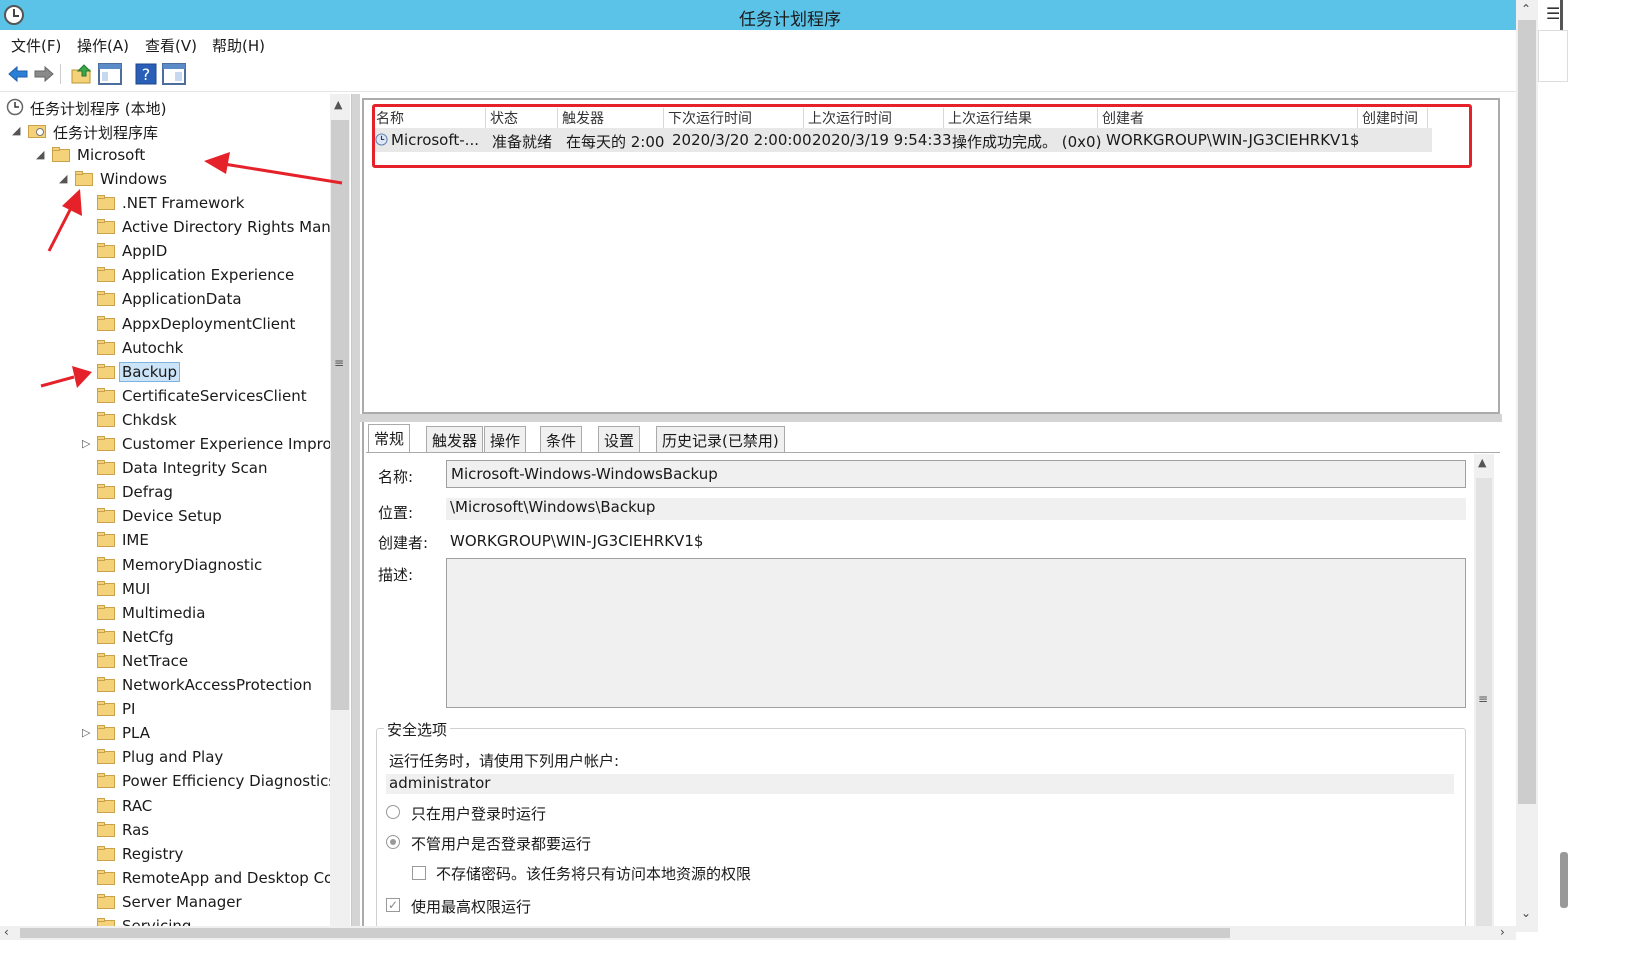 Image resolution: width=1626 pixels, height=973 pixels. Describe the element at coordinates (110, 74) in the screenshot. I see `show-hide-console-tree-icon` at that location.